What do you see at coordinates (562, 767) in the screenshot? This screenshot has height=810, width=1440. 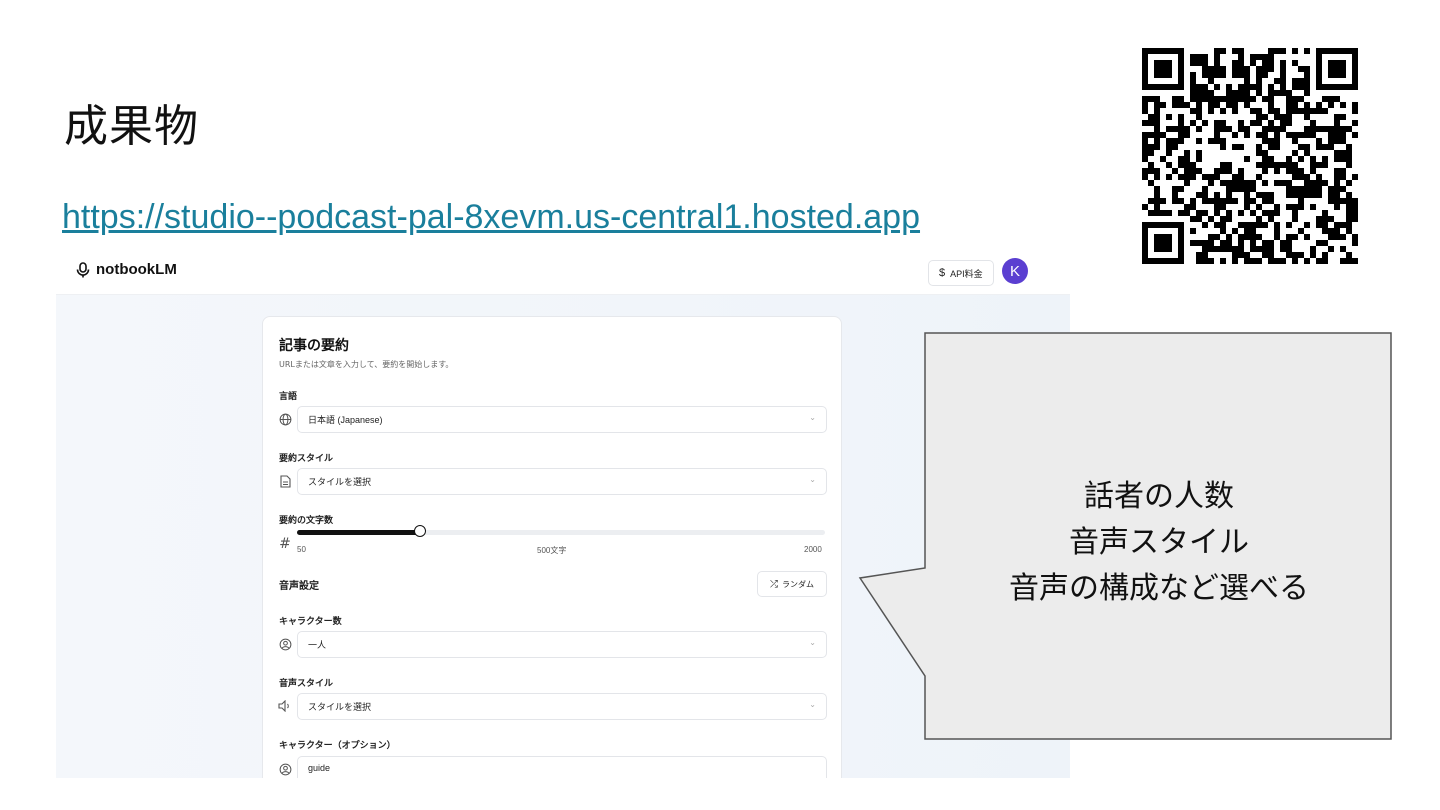 I see `character-select: guide` at bounding box center [562, 767].